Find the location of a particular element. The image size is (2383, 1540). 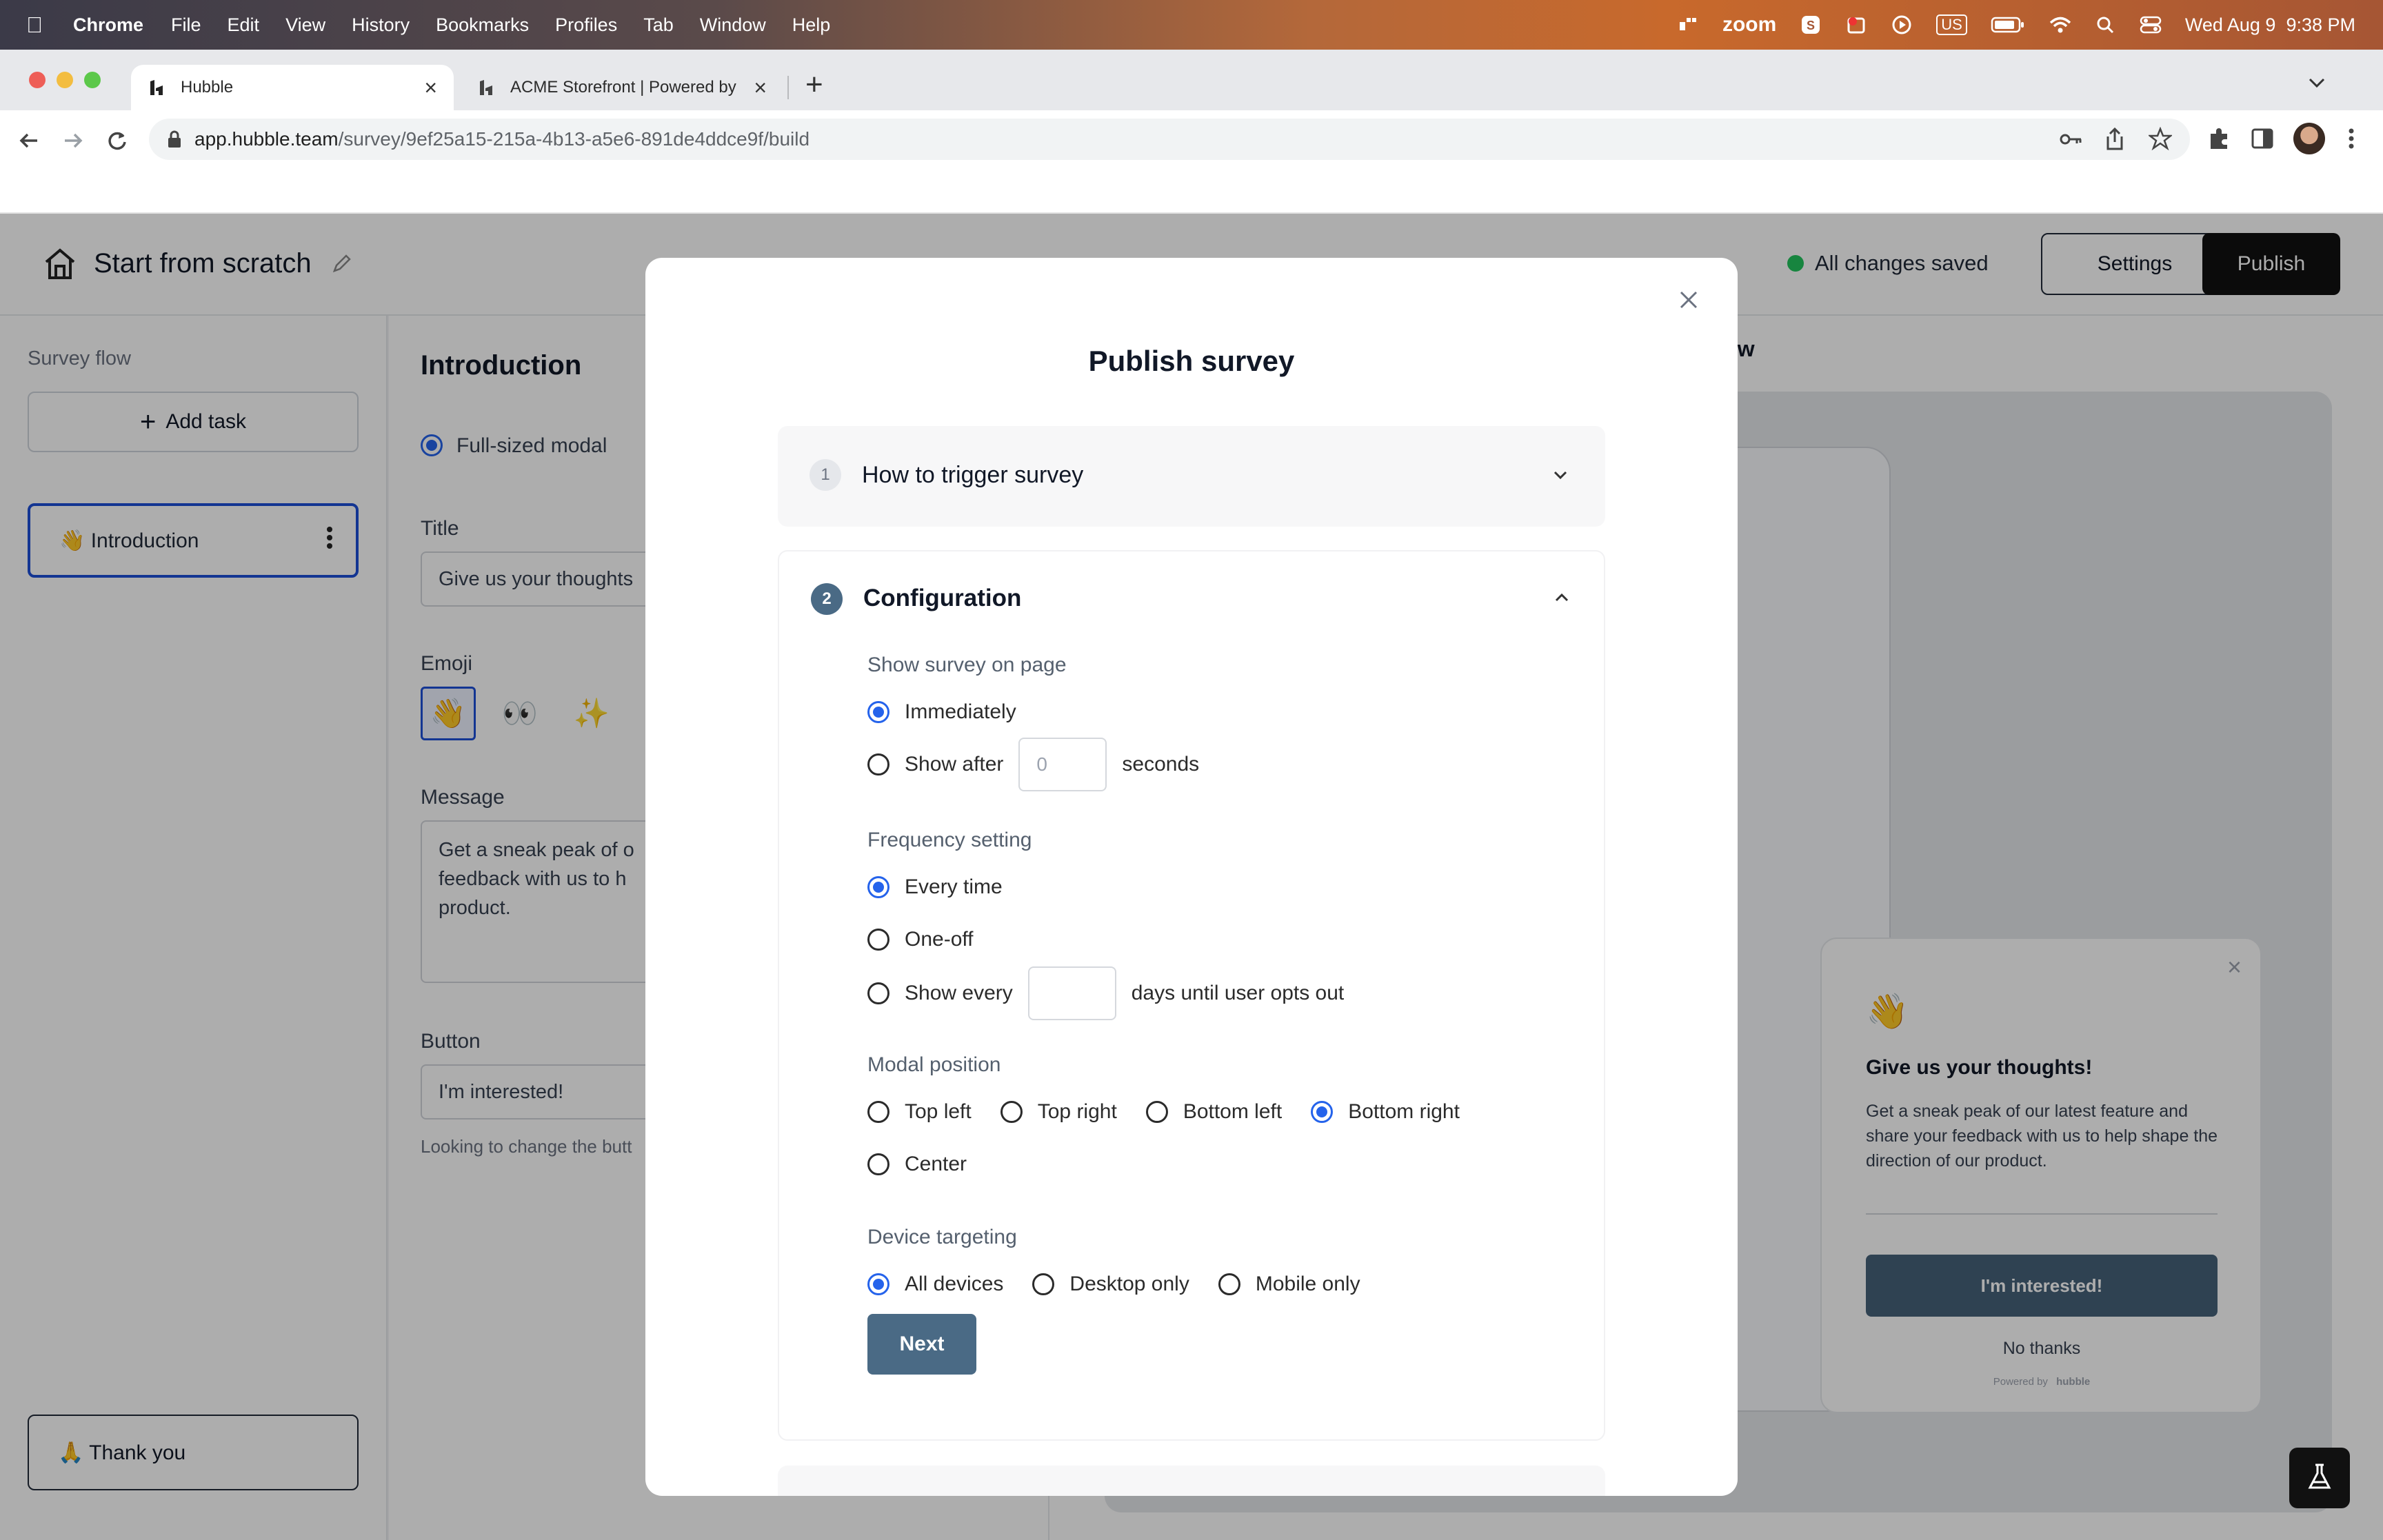

tab-acme: ACME Storefront | Powered by × is located at coordinates (622, 88).